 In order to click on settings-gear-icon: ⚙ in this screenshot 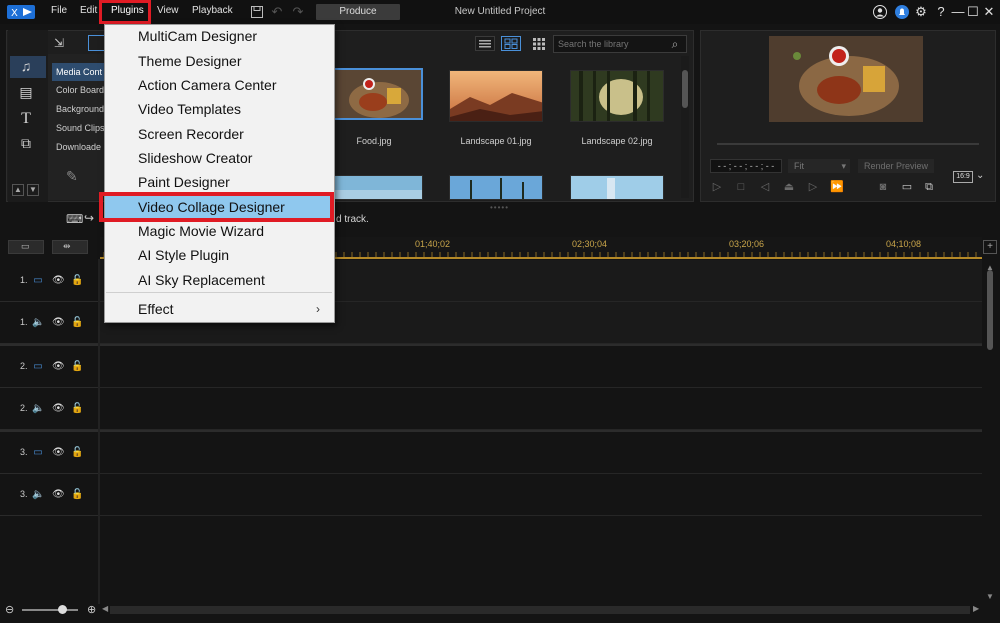, I will do `click(921, 12)`.